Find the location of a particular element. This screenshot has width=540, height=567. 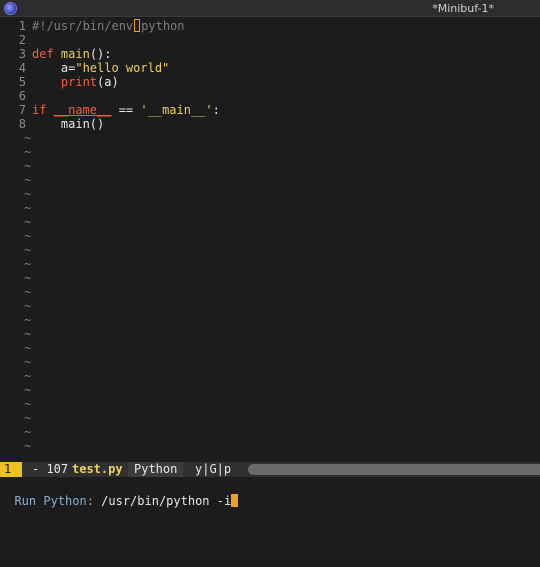

emacs-icon is located at coordinates (10, 8).